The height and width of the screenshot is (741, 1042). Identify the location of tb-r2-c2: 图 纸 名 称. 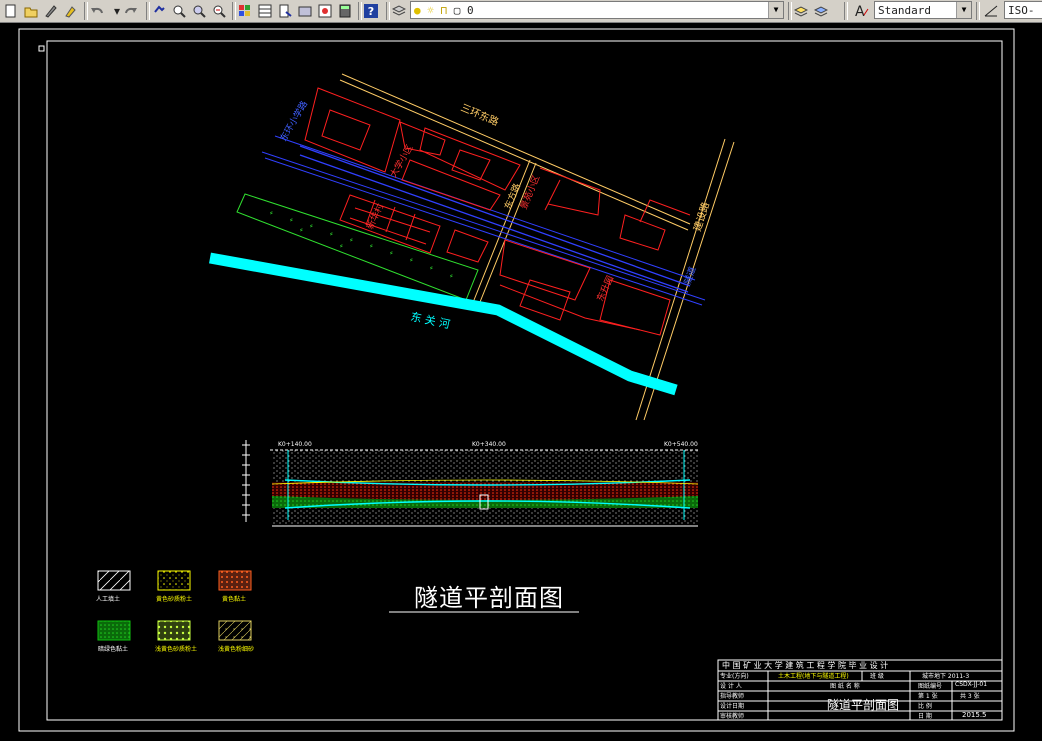
(845, 686).